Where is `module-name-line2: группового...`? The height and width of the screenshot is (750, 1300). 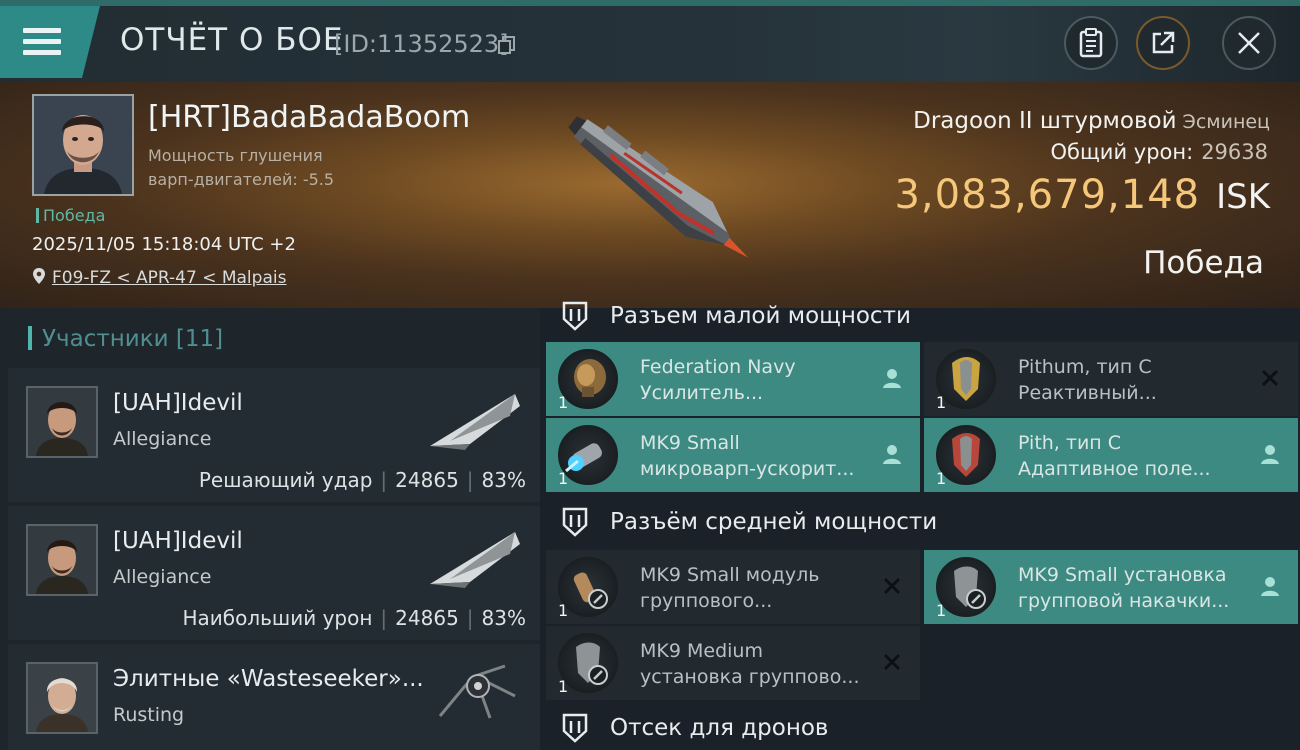
module-name-line2: группового... is located at coordinates (706, 601).